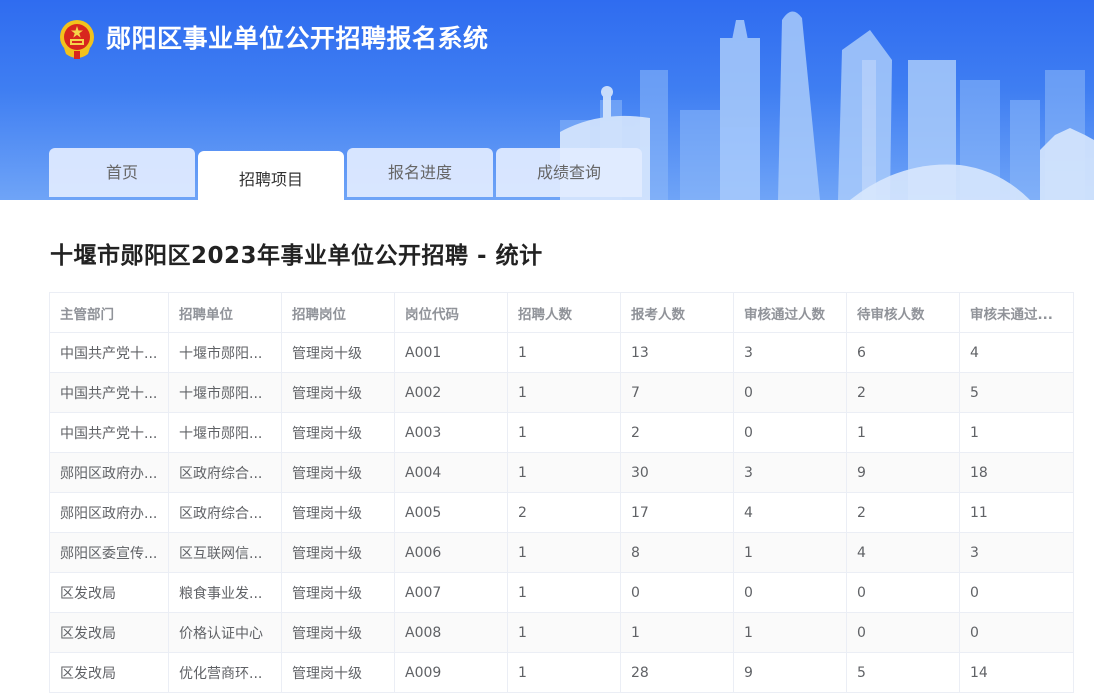 The height and width of the screenshot is (693, 1094). I want to click on cell-applicants: 8, so click(677, 552).